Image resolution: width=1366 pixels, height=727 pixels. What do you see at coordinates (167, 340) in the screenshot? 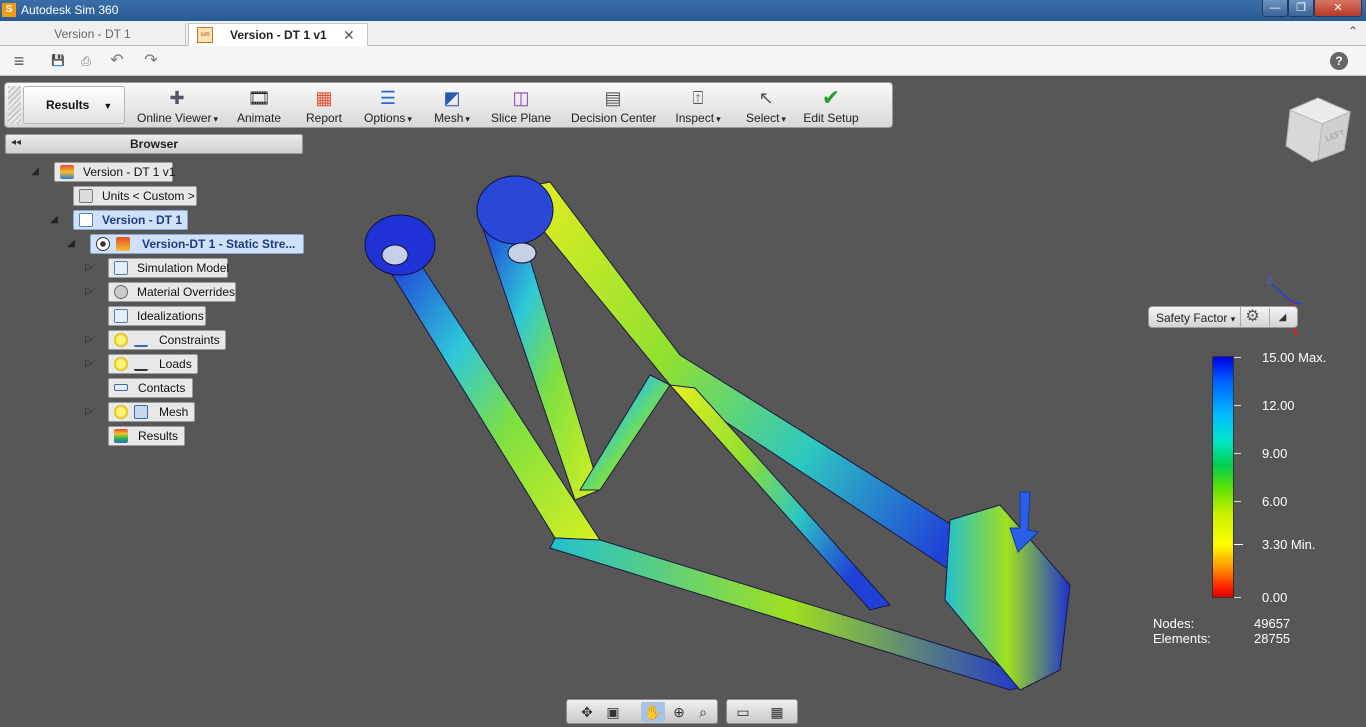
I see `tree-node-constraints: Constraints` at bounding box center [167, 340].